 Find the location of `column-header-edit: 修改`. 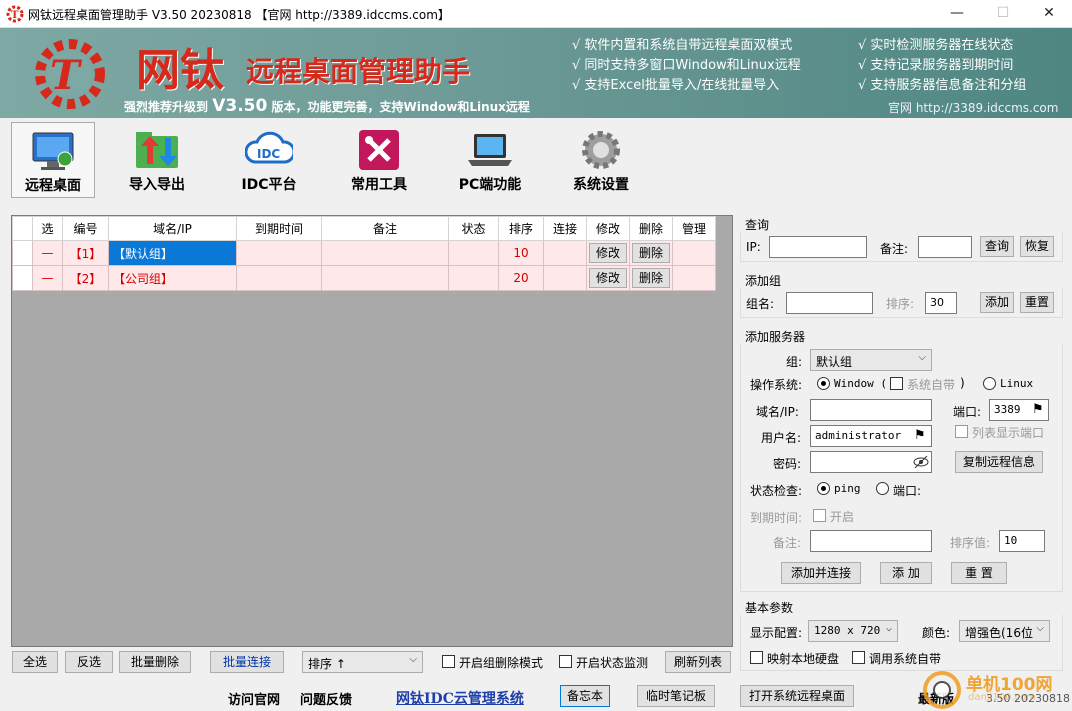

column-header-edit: 修改 is located at coordinates (608, 228).